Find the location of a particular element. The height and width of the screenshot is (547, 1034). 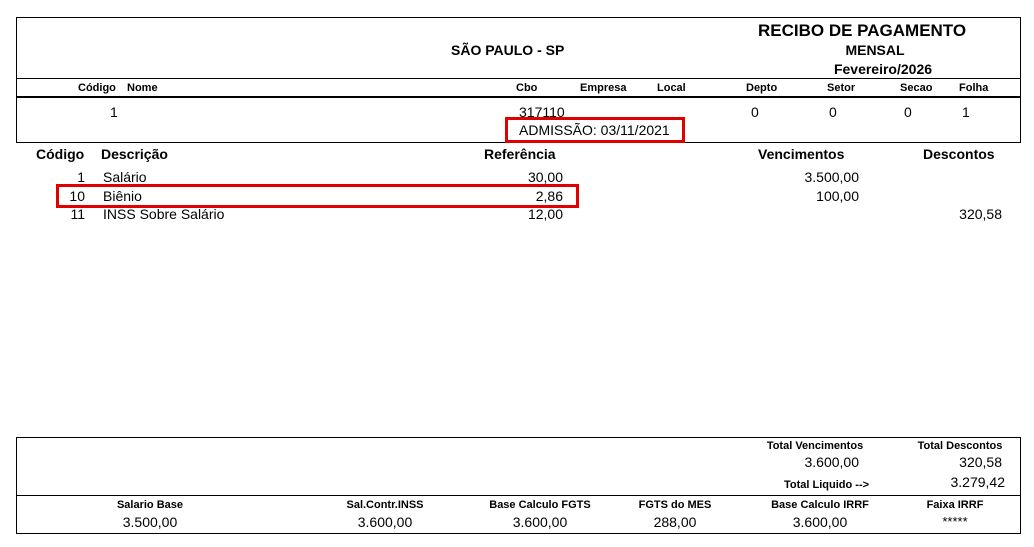

row-codigo: 10 is located at coordinates (77, 196).